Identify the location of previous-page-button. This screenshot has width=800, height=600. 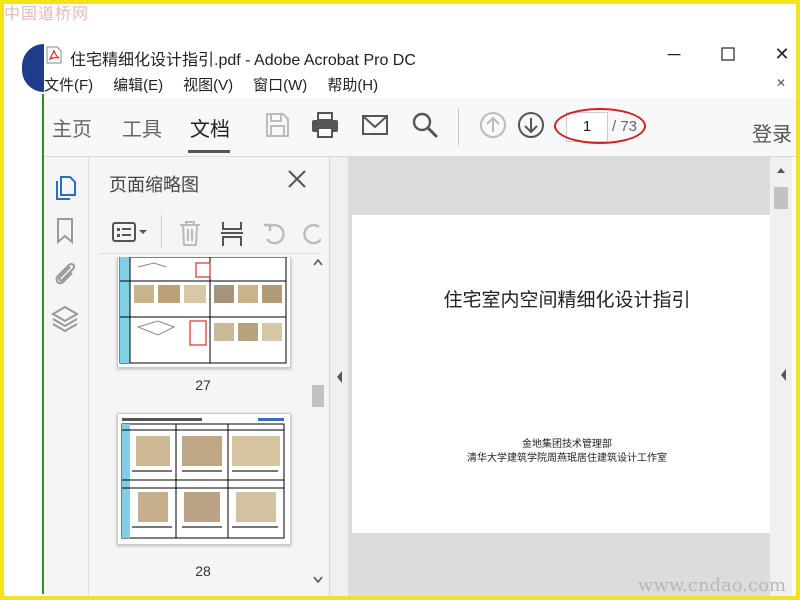
(493, 125).